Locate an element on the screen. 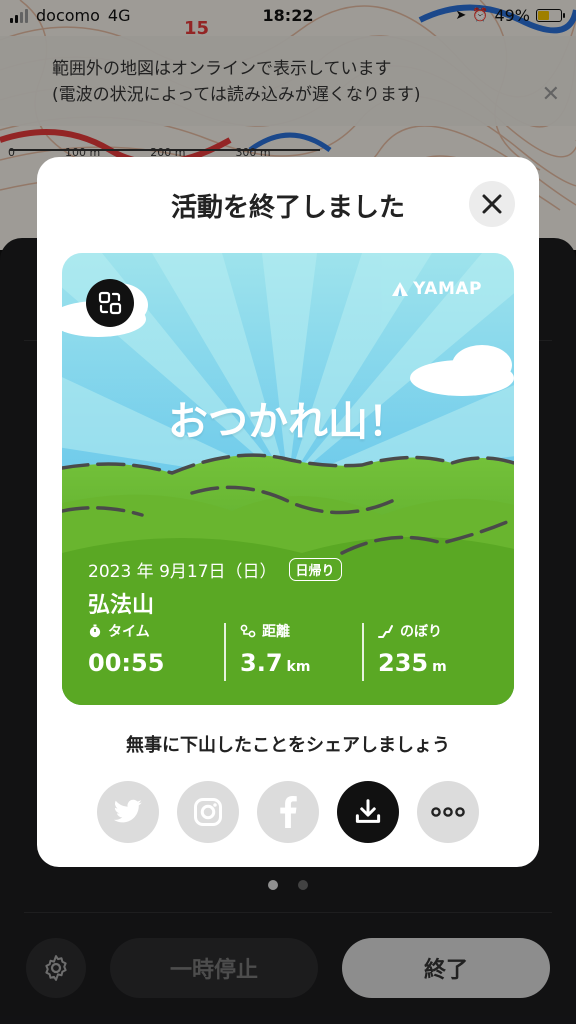 The image size is (576, 1024). stat-value: 00:55 is located at coordinates (126, 663).